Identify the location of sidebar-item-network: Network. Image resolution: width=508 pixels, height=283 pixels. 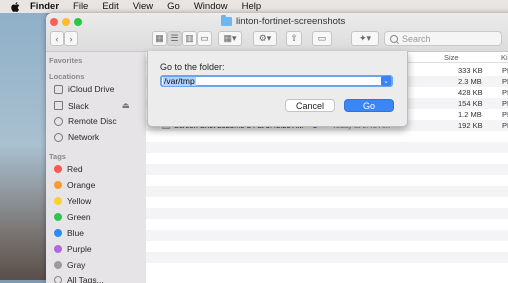
(76, 137).